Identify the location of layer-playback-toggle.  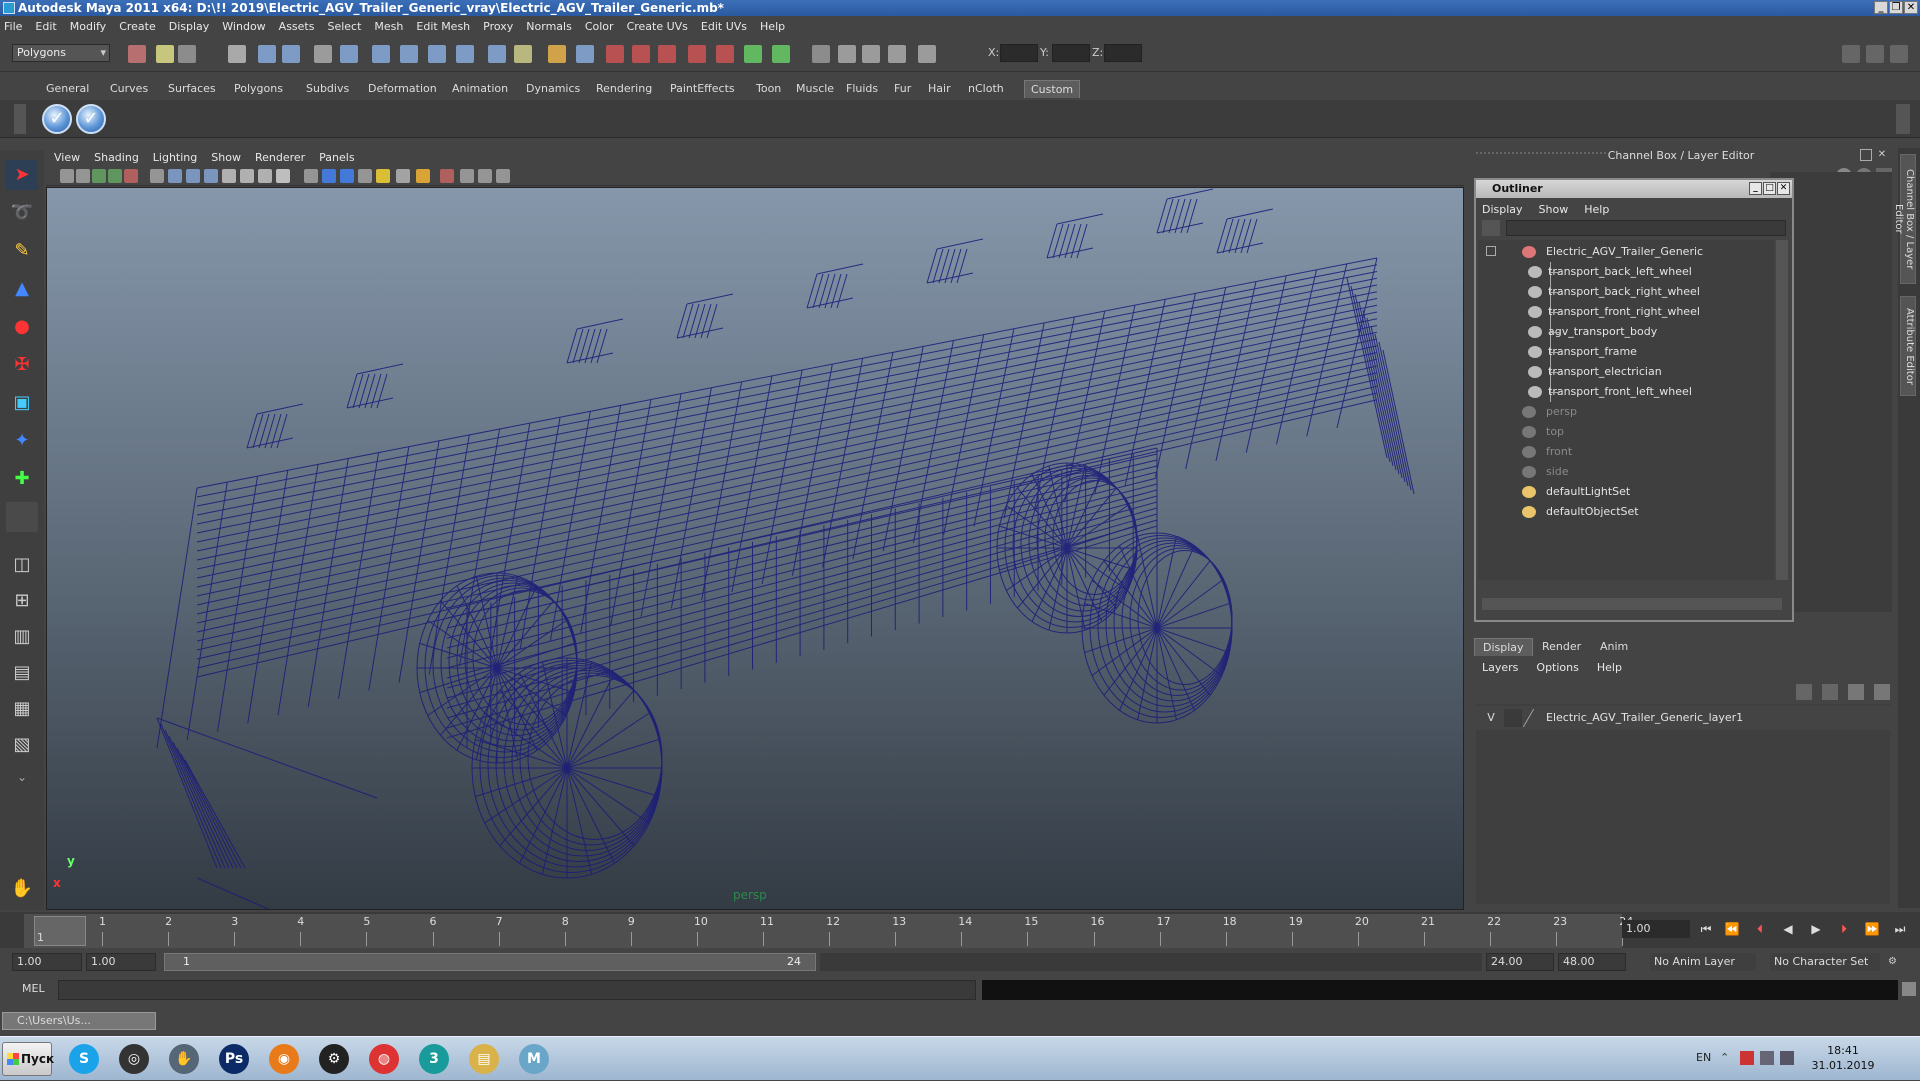
(1513, 718).